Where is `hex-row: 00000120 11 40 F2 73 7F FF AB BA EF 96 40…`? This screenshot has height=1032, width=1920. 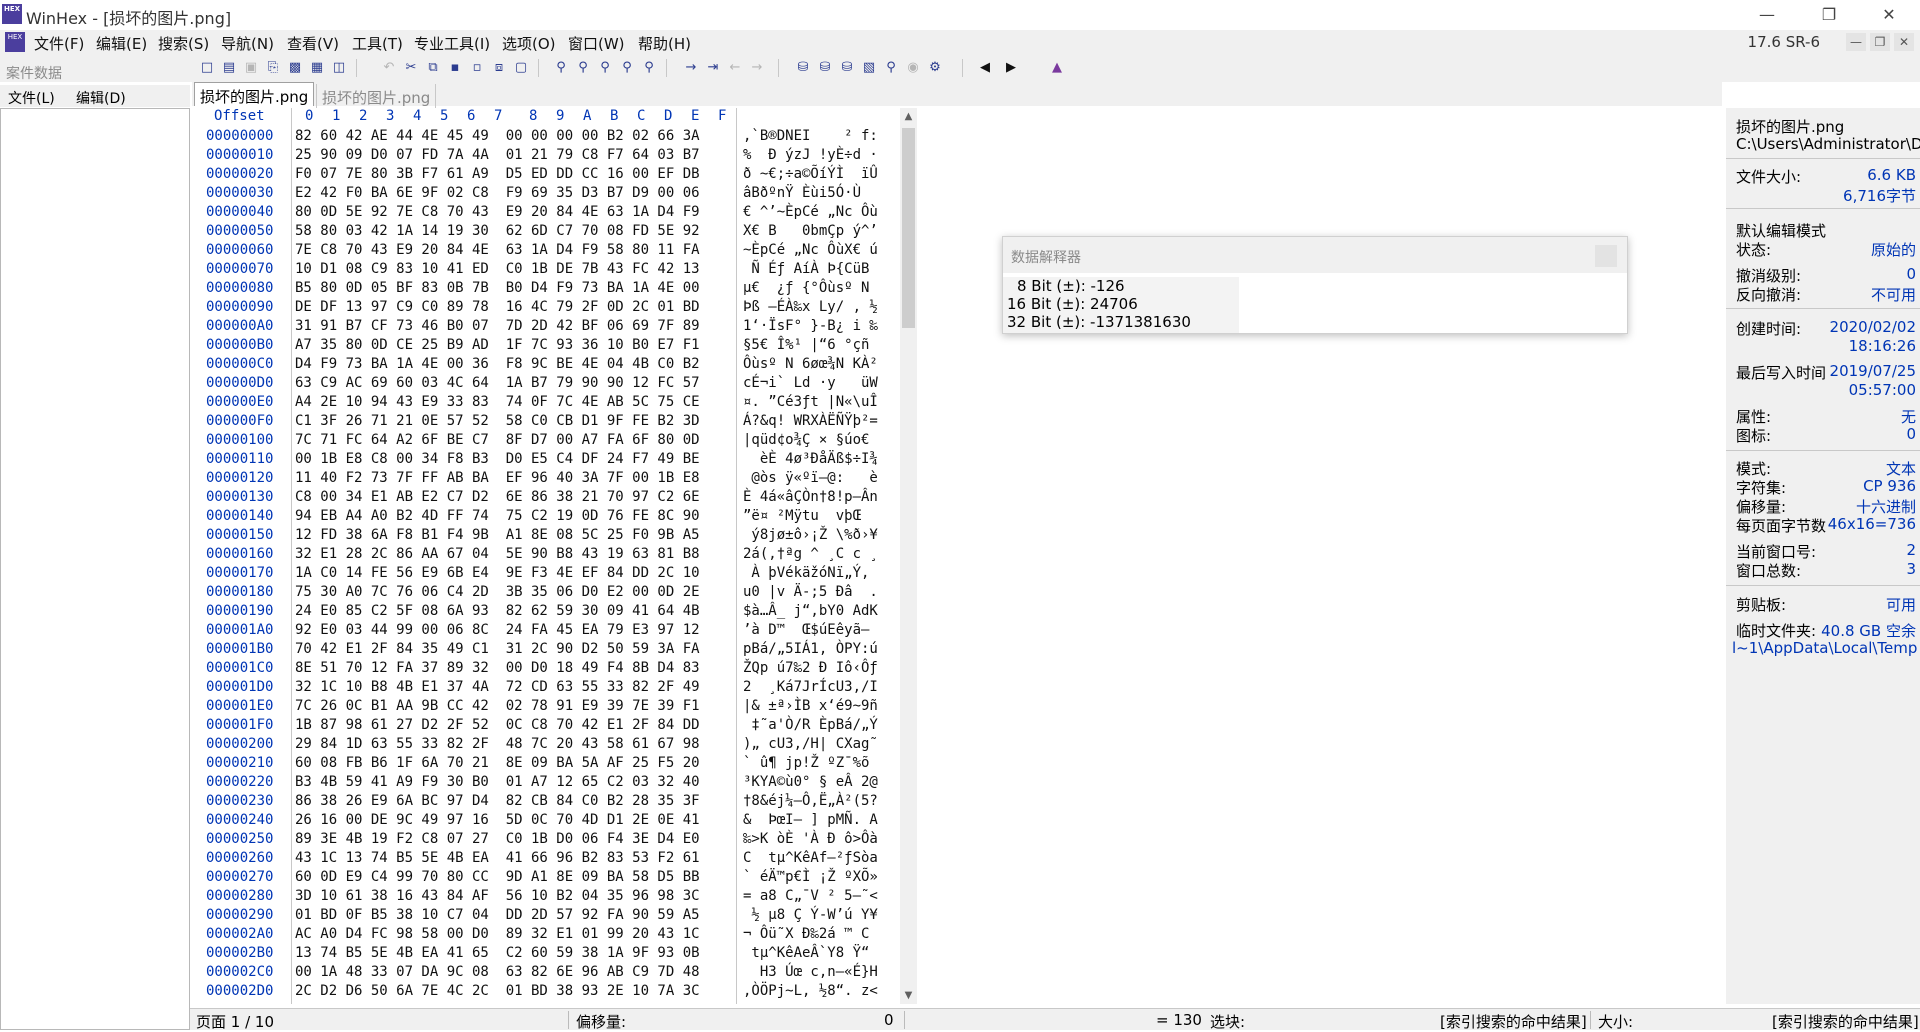
hex-row: 00000120 11 40 F2 73 7F FF AB BA EF 96 40… is located at coordinates (546, 479).